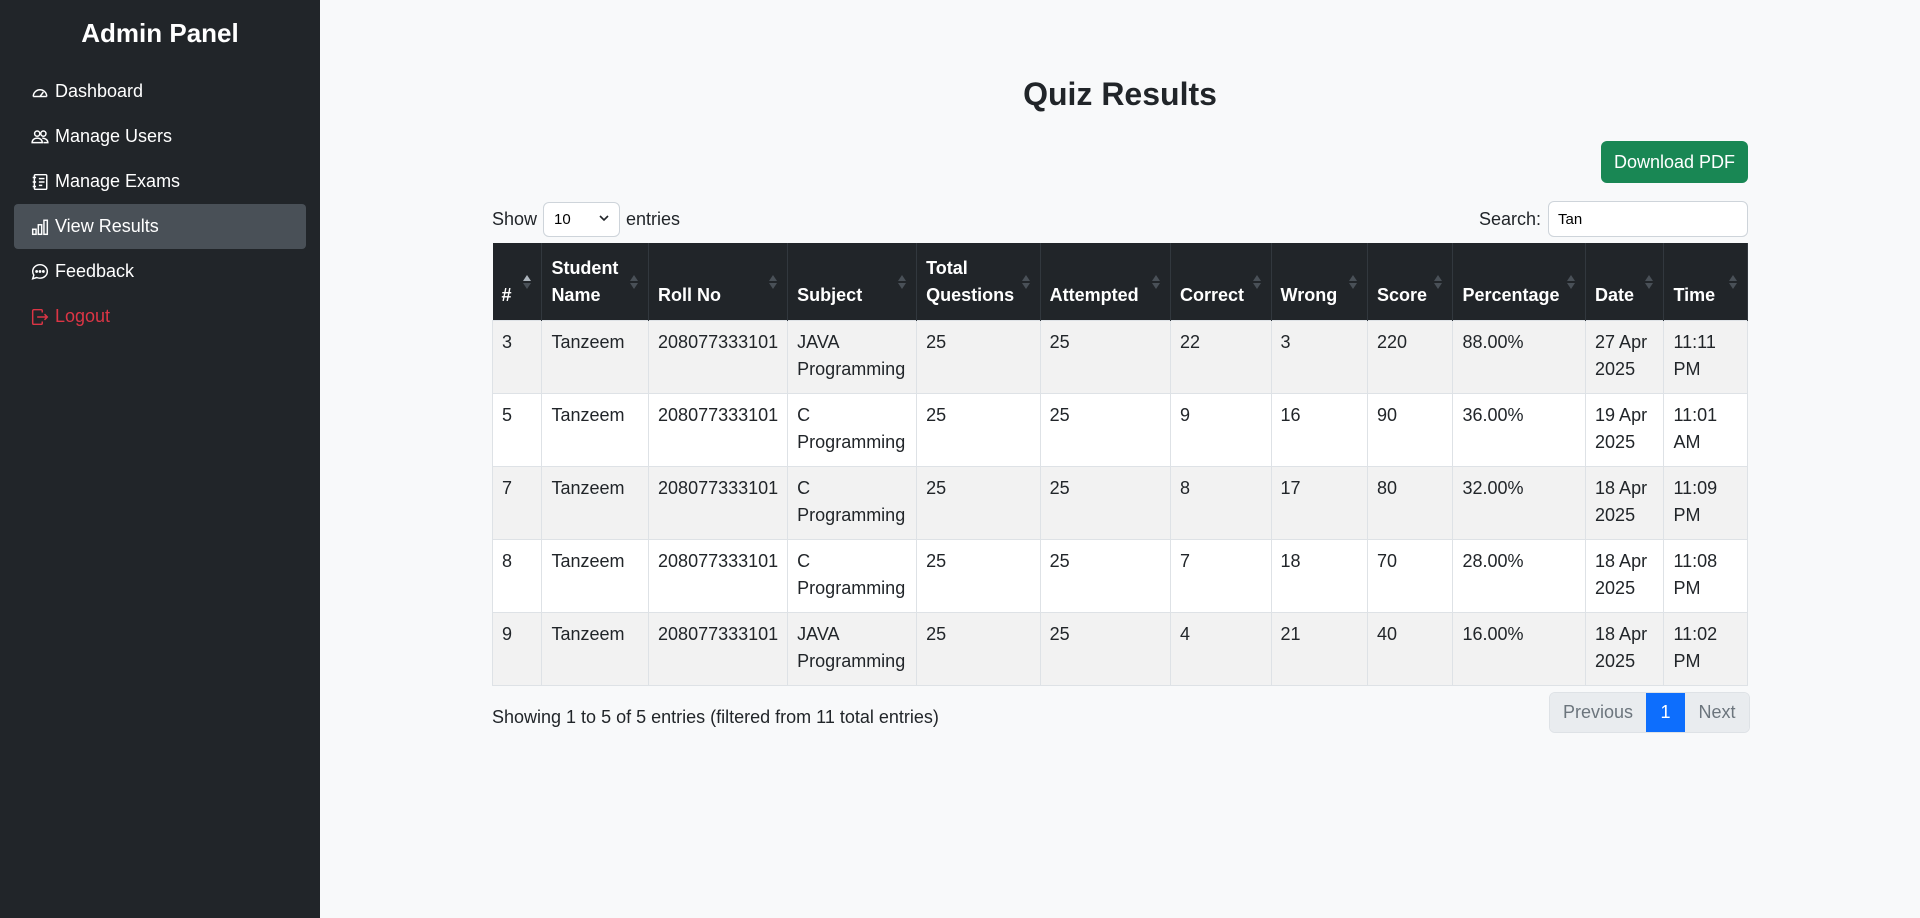 The height and width of the screenshot is (918, 1920). Describe the element at coordinates (1221, 282) in the screenshot. I see `column-header-correct: Correct` at that location.